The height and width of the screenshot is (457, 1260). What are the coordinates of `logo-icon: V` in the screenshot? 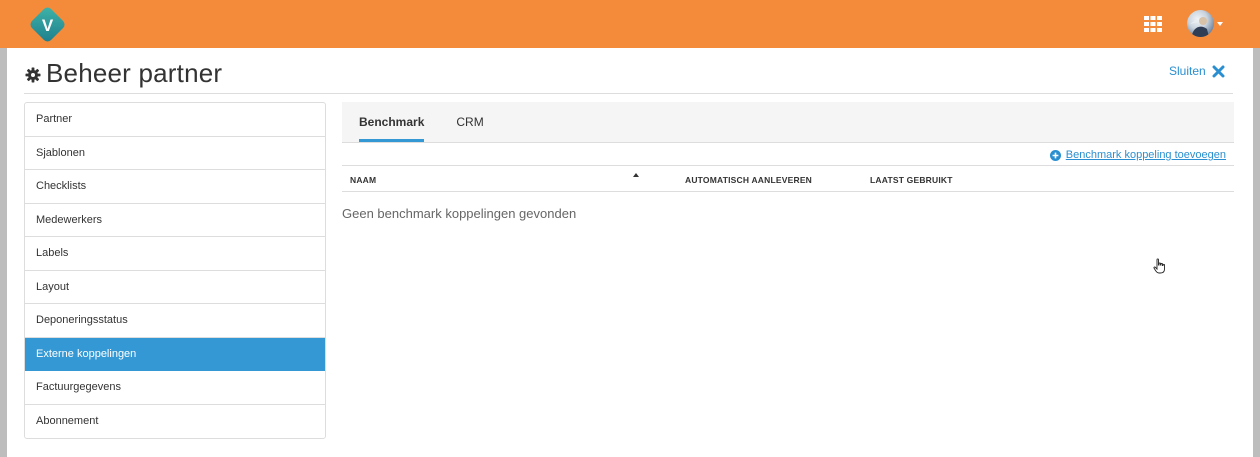 It's located at (47, 24).